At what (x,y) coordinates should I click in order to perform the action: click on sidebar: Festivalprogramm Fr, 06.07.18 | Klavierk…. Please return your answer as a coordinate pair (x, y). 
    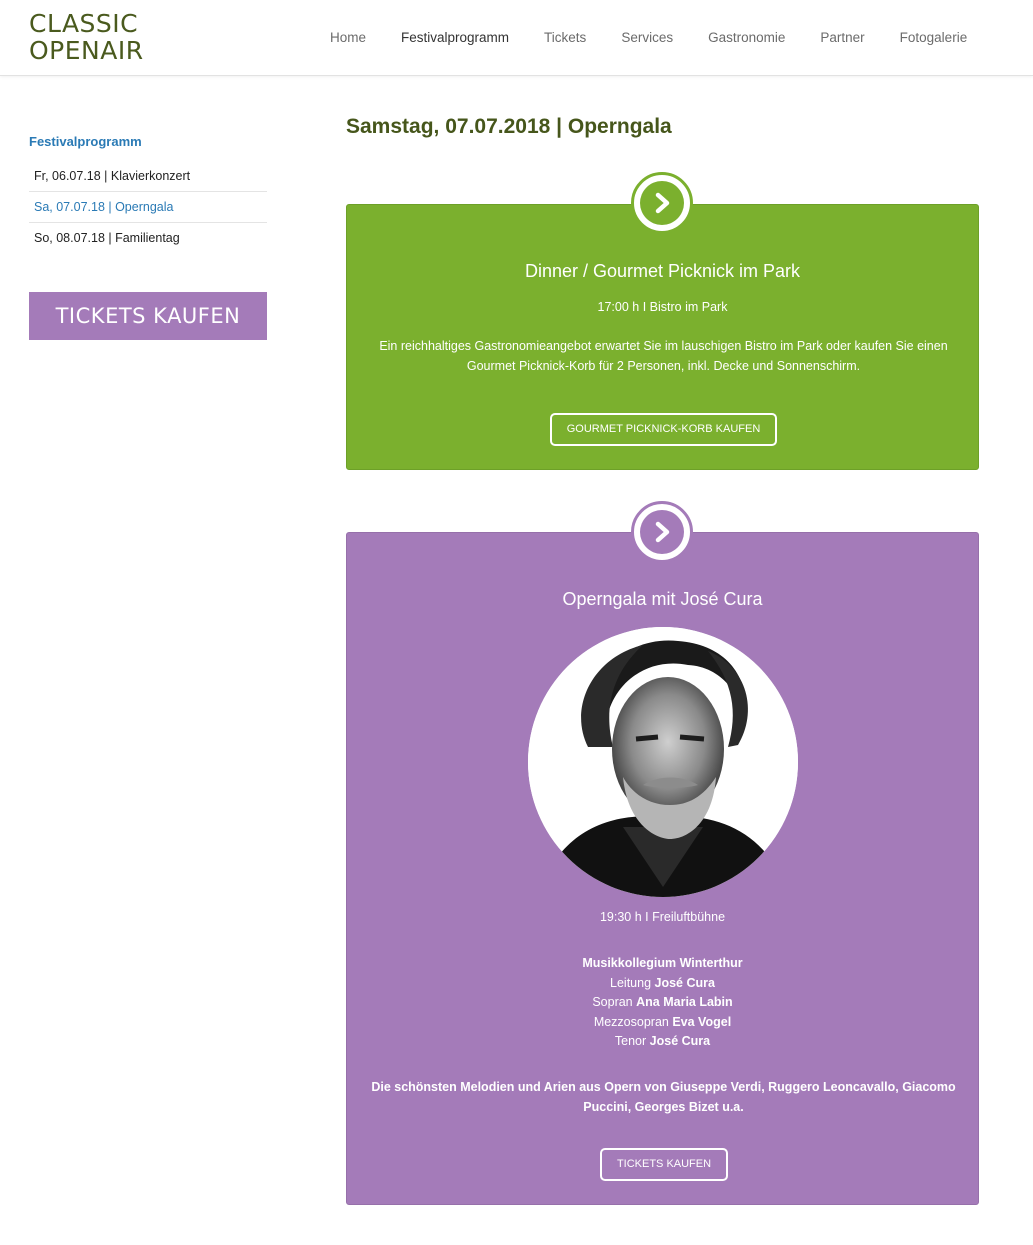
    Looking at the image, I should click on (148, 194).